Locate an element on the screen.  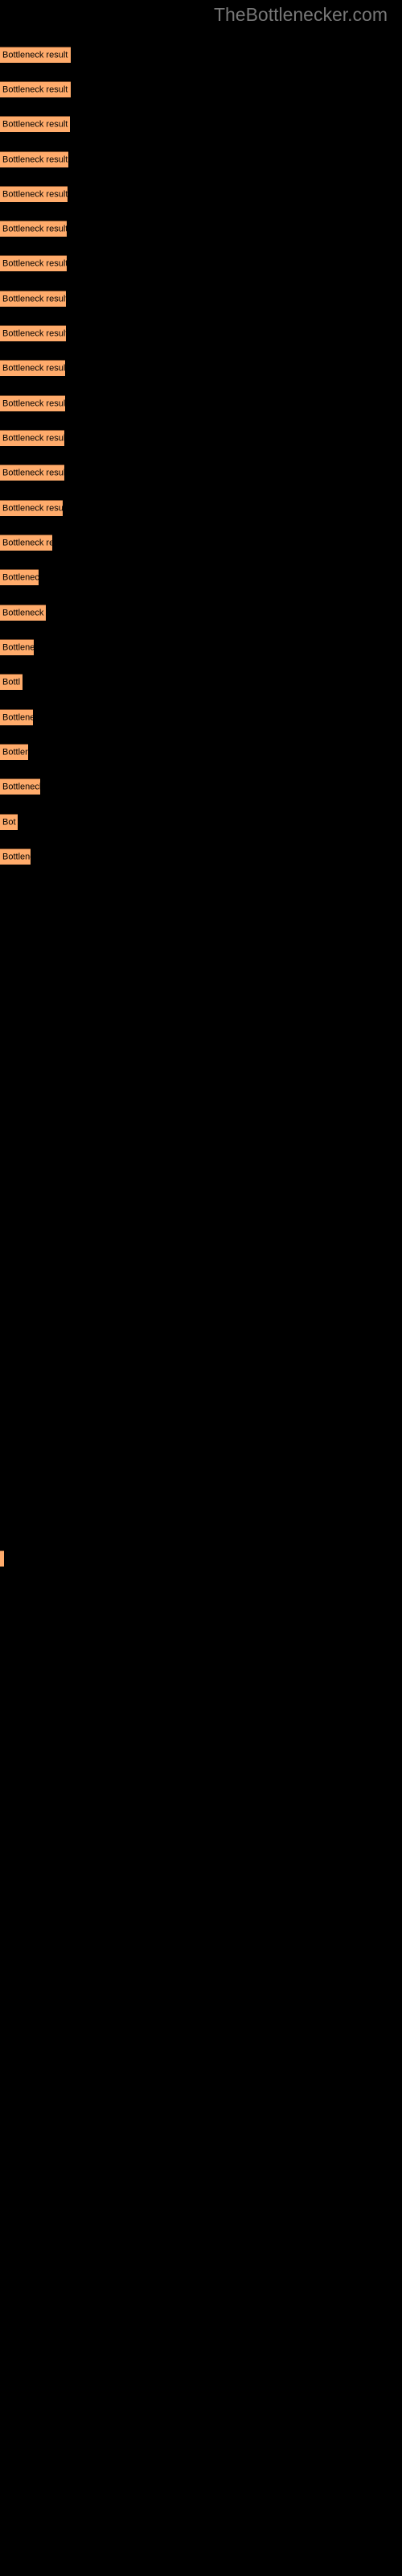
chart-bar is located at coordinates (2, 1558).